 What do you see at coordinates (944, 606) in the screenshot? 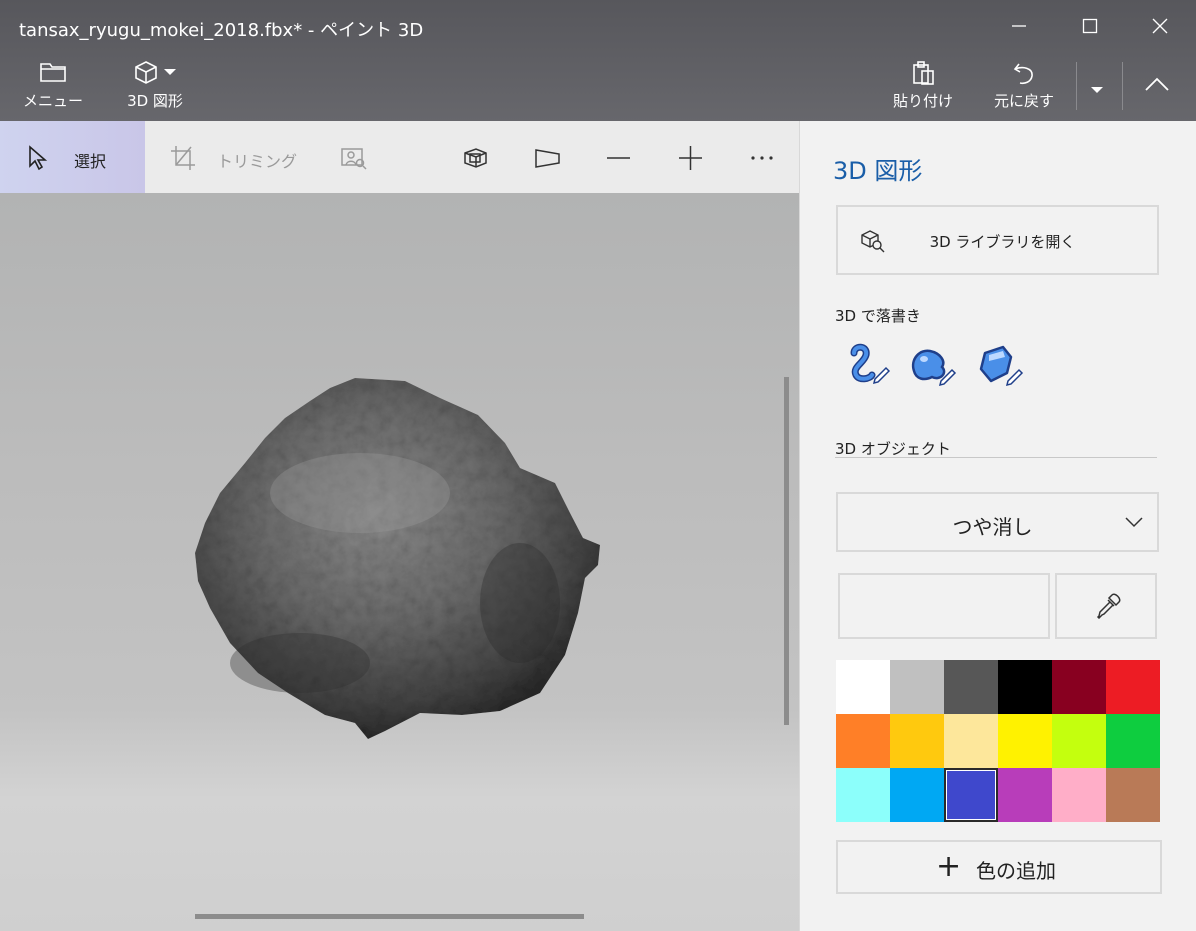
I see `current-color-swatch` at bounding box center [944, 606].